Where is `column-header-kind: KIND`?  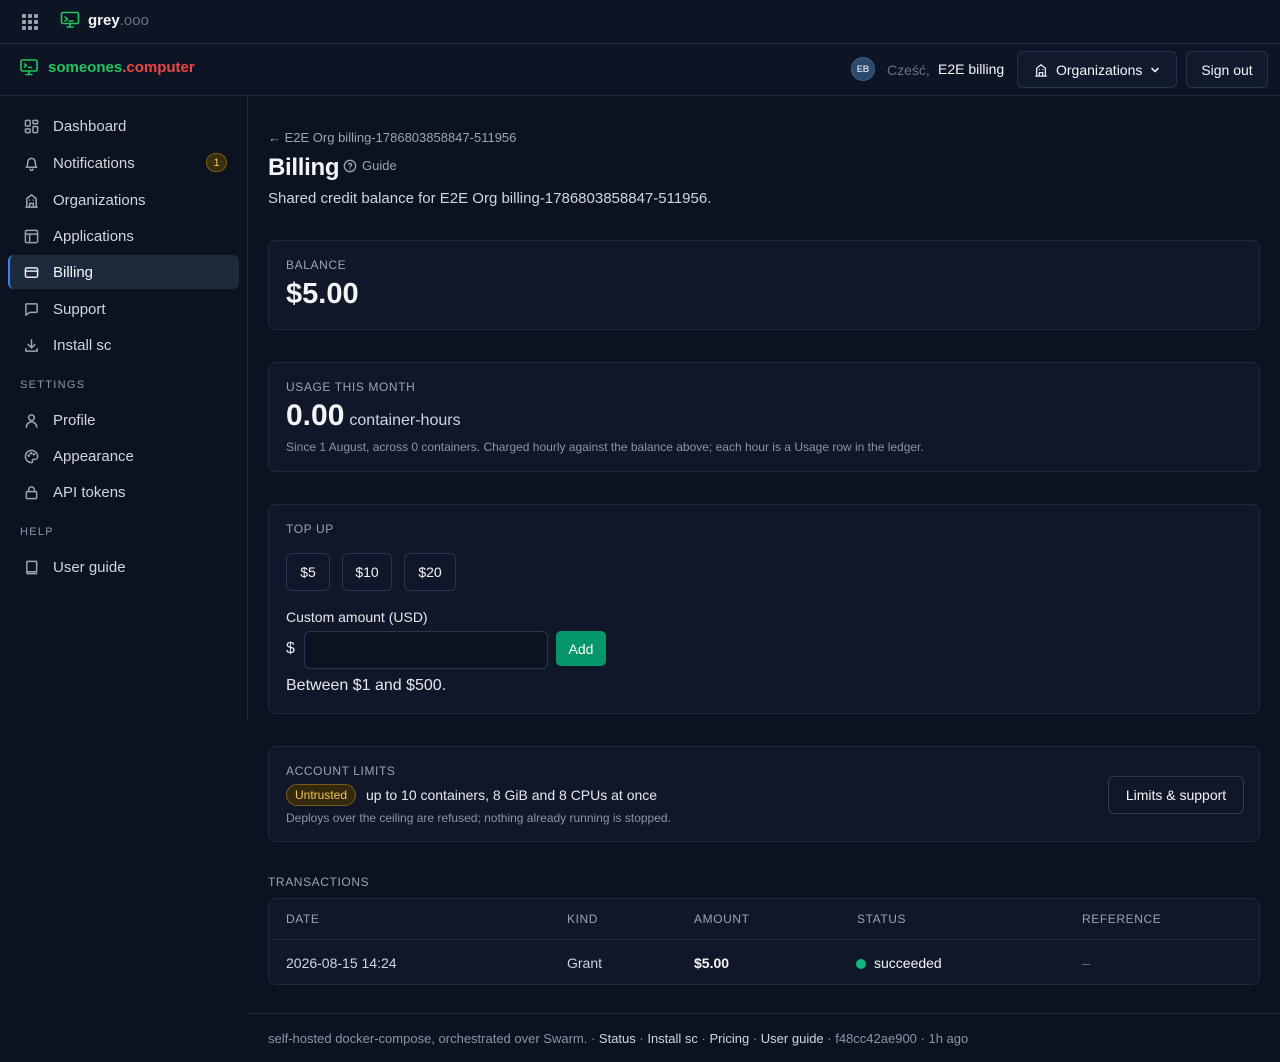 column-header-kind: KIND is located at coordinates (582, 919).